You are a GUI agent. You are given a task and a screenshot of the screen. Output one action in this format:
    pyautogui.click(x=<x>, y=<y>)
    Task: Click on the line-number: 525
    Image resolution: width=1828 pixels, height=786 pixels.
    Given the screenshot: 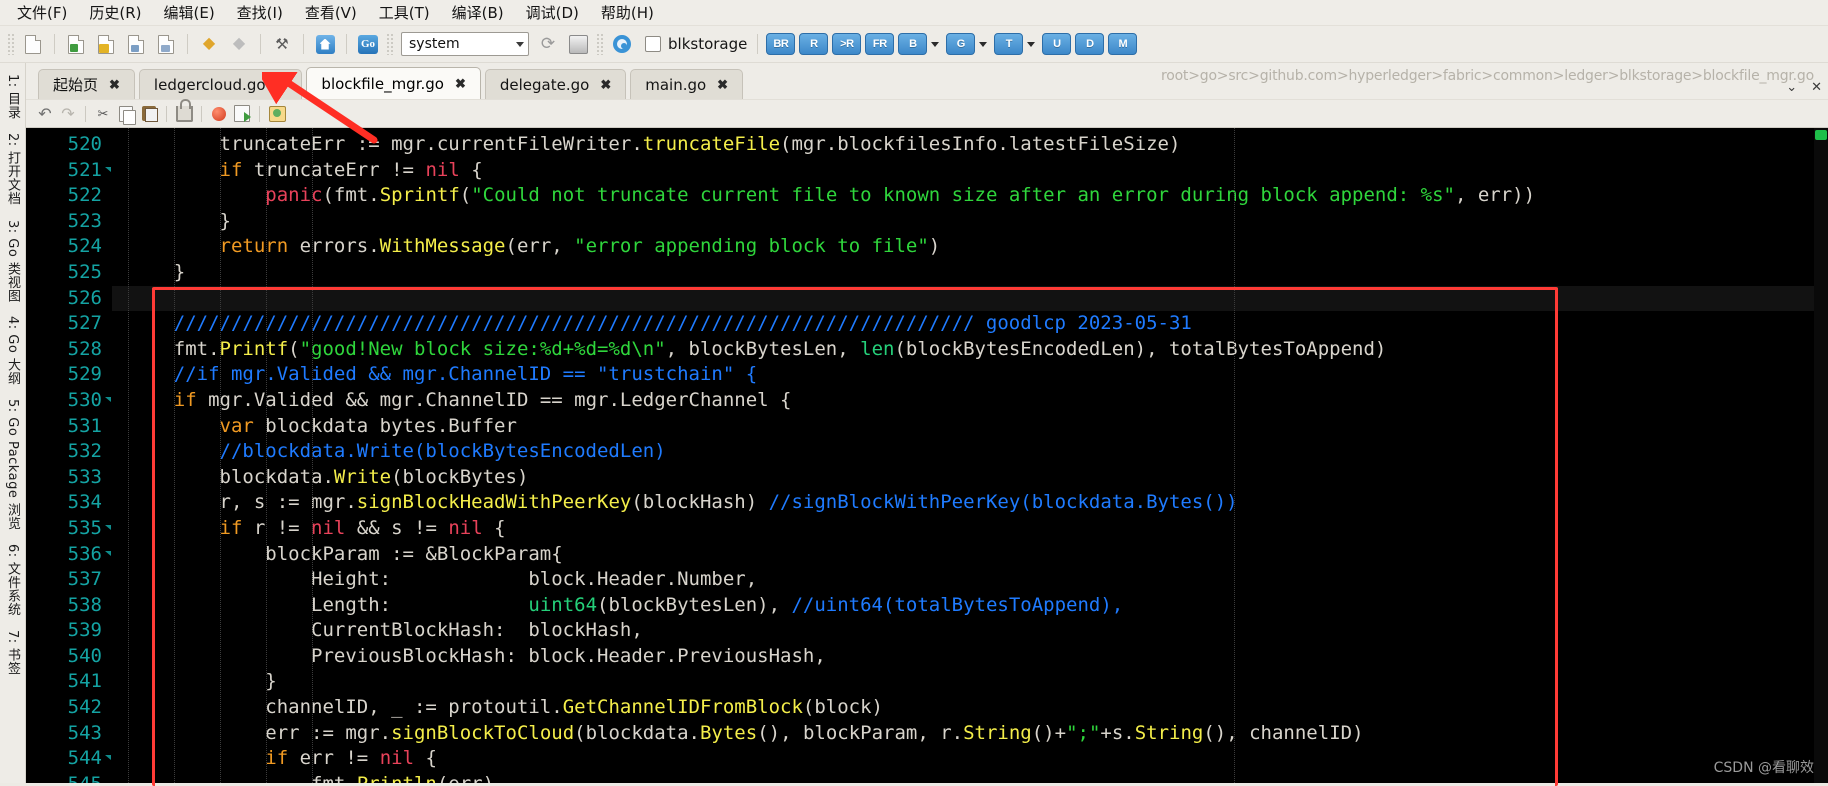 What is the action you would take?
    pyautogui.click(x=69, y=273)
    